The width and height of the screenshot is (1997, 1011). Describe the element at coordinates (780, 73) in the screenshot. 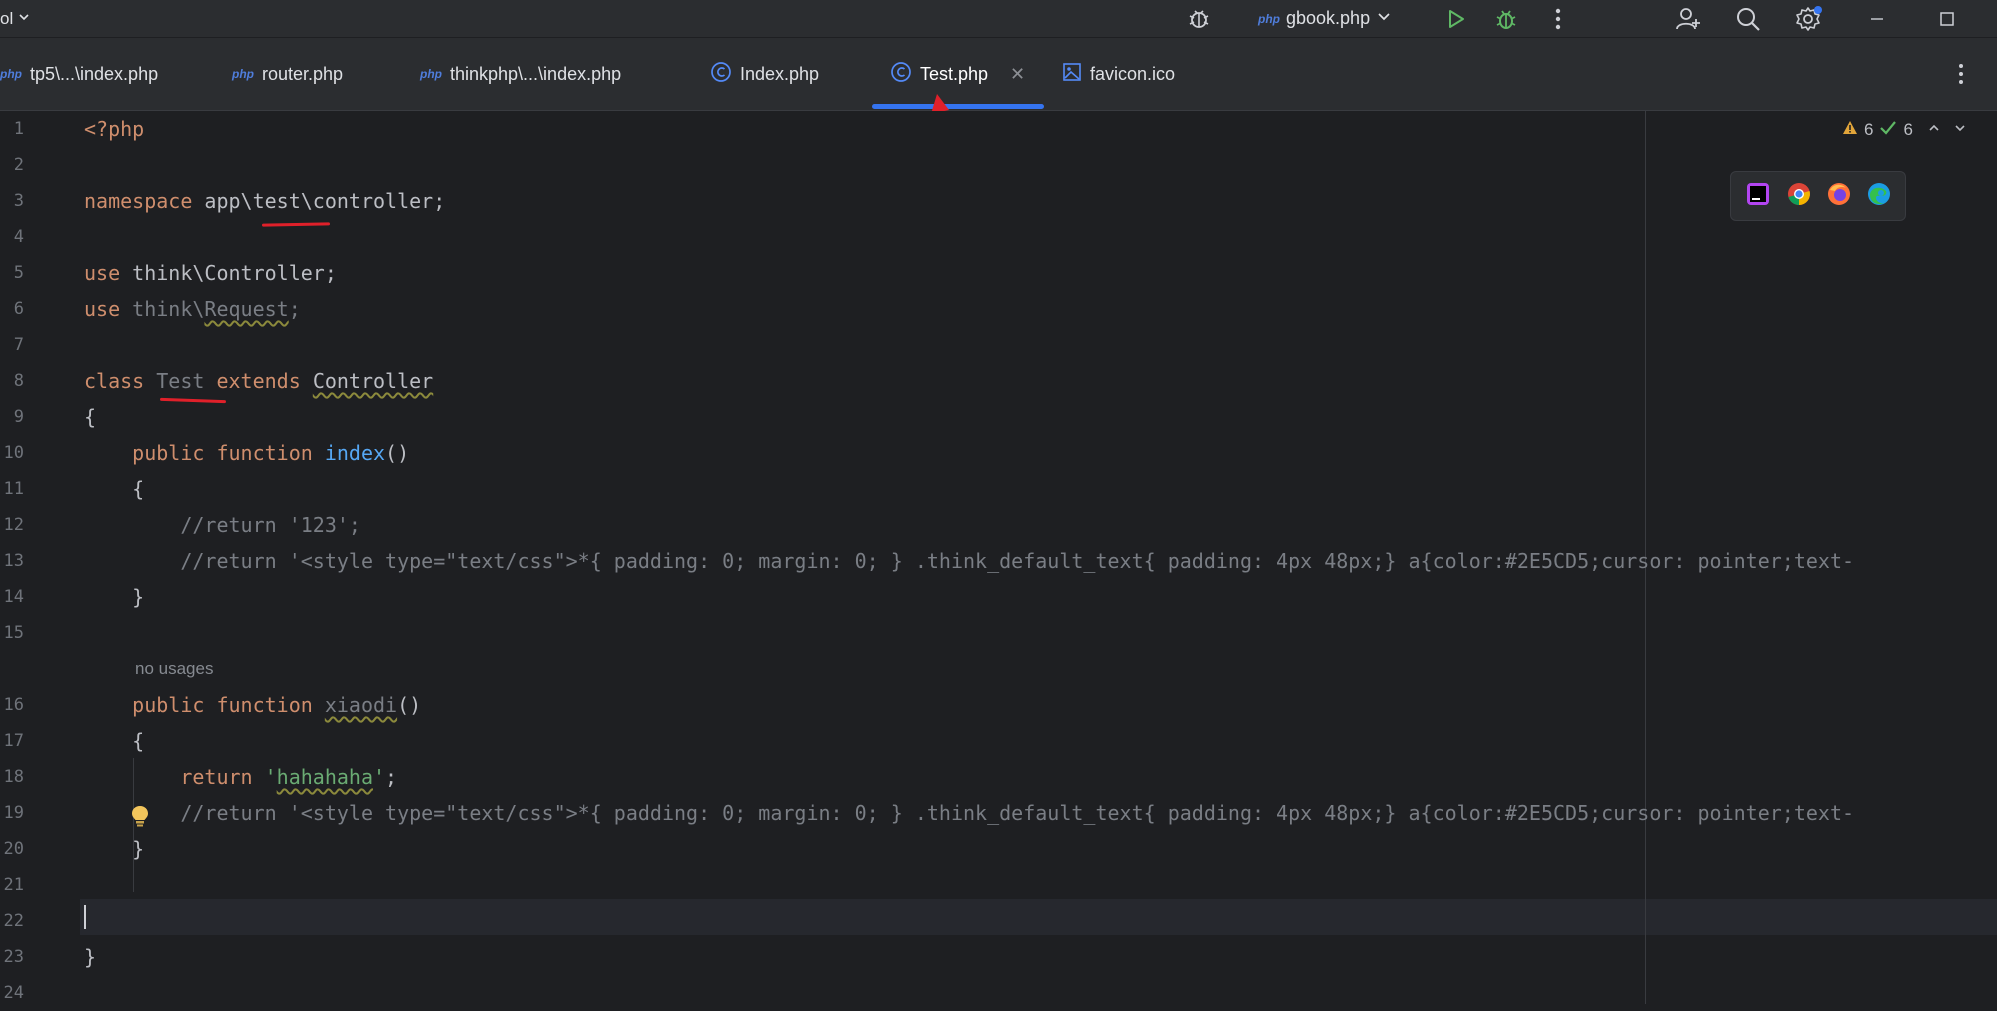

I see `tab-label: Index.php` at that location.